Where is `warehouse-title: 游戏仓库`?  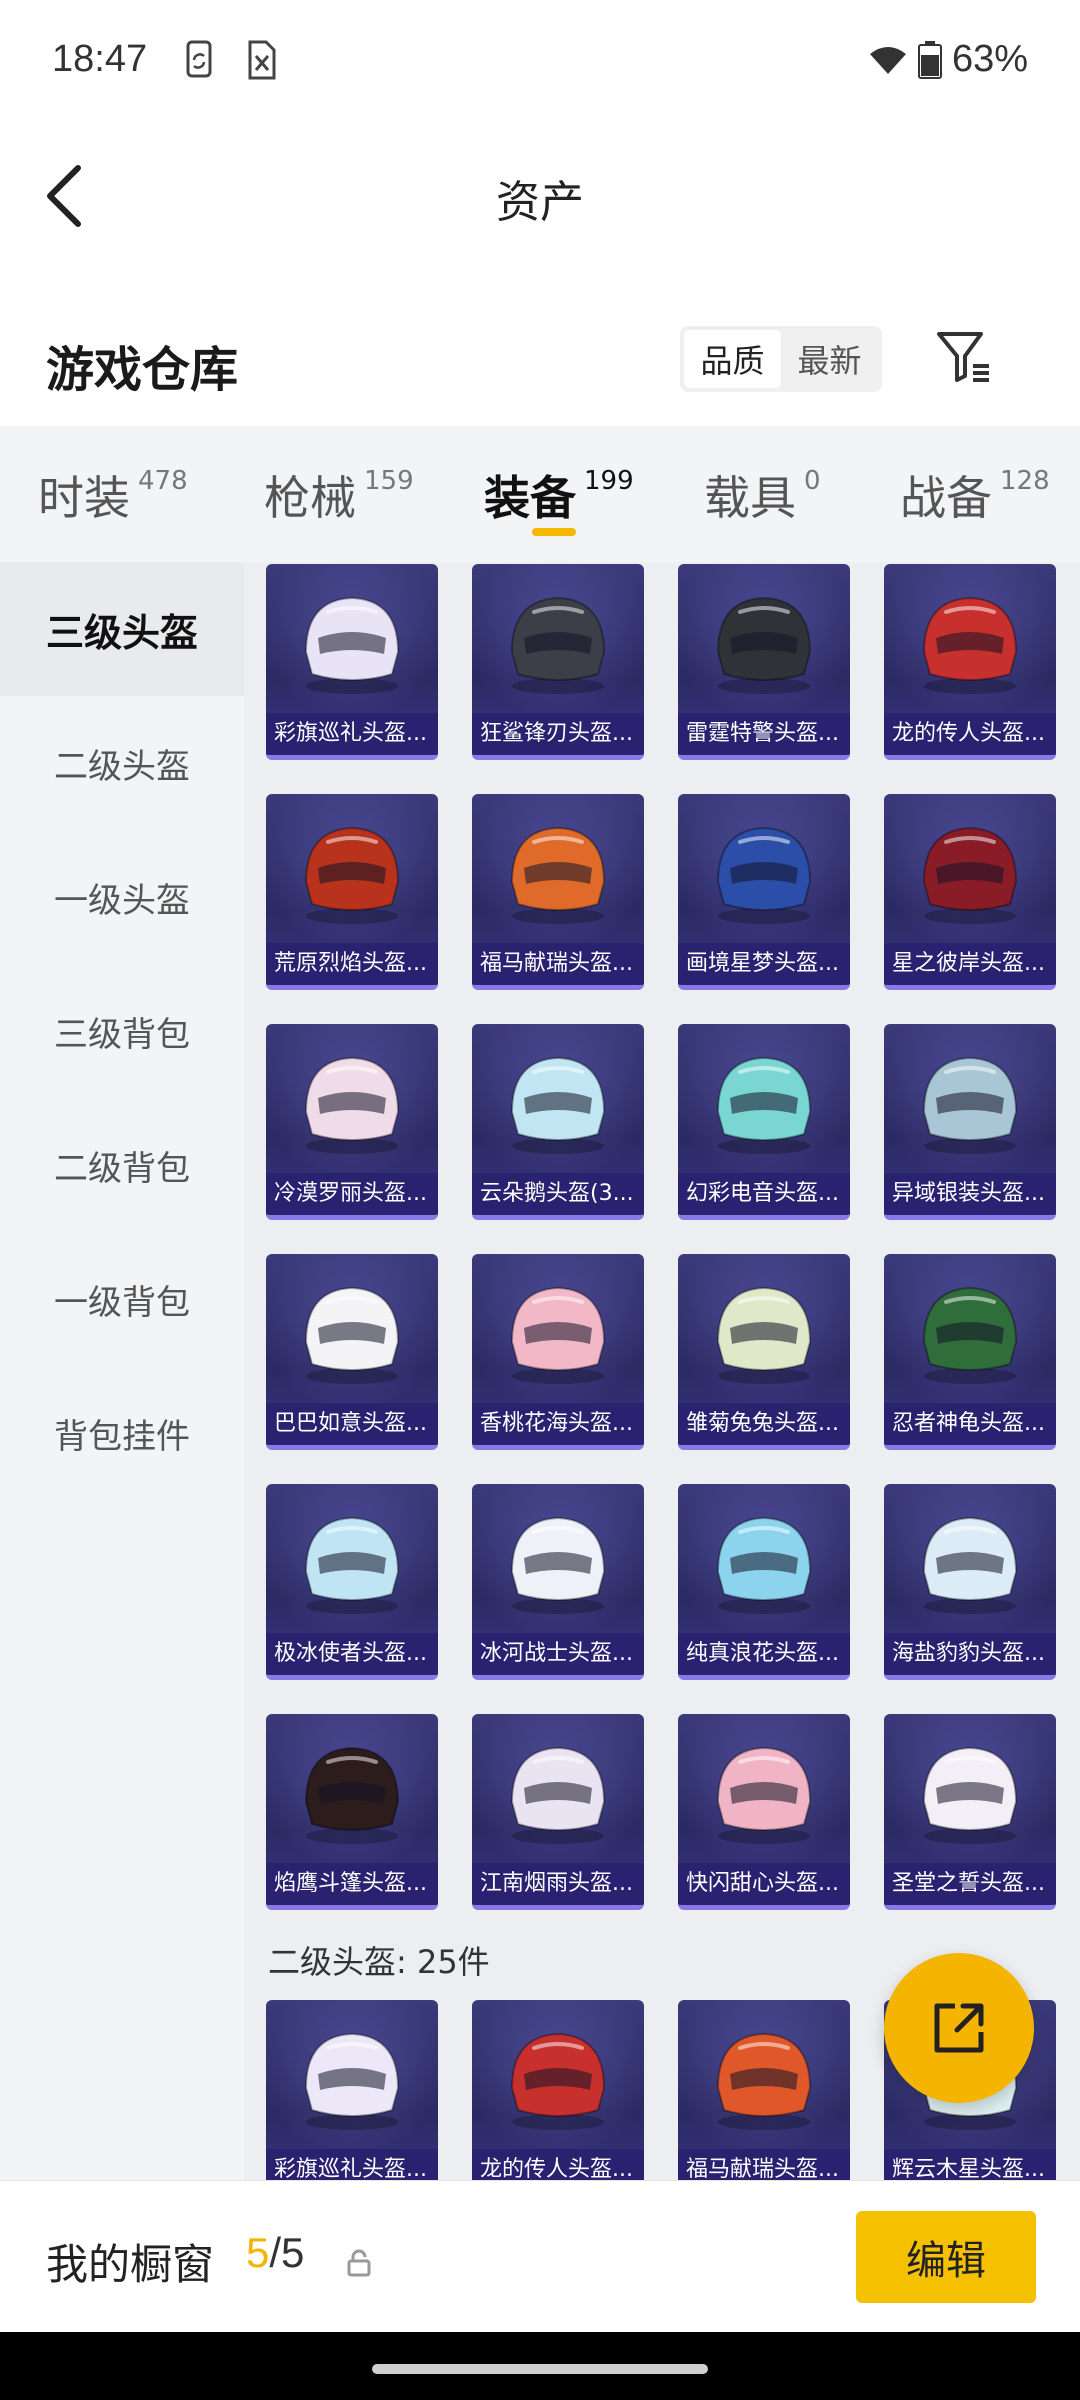 warehouse-title: 游戏仓库 is located at coordinates (142, 370).